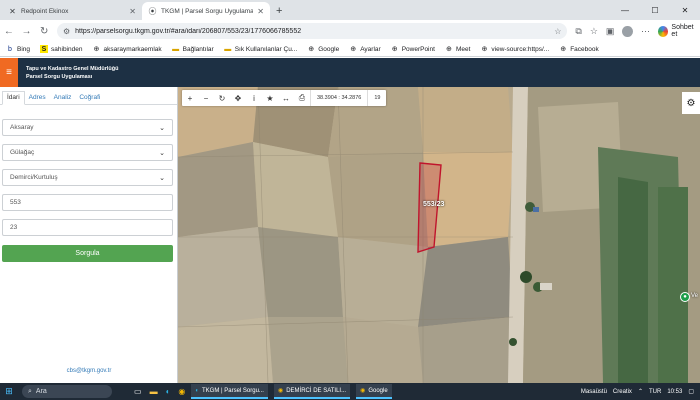  Describe the element at coordinates (45, 11) in the screenshot. I see `tab-title: Redpoint Ekinox` at that location.